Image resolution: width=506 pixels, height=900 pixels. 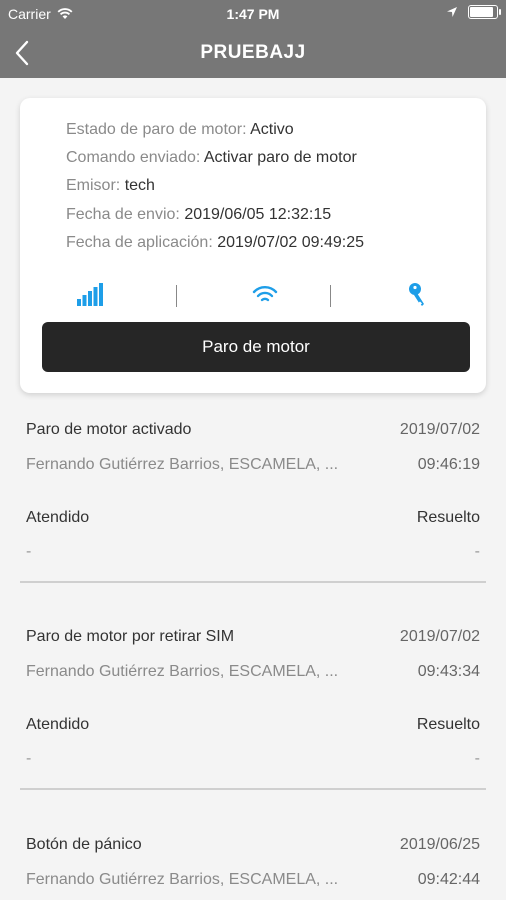 What do you see at coordinates (109, 429) in the screenshot?
I see `event-title: Paro de motor activado` at bounding box center [109, 429].